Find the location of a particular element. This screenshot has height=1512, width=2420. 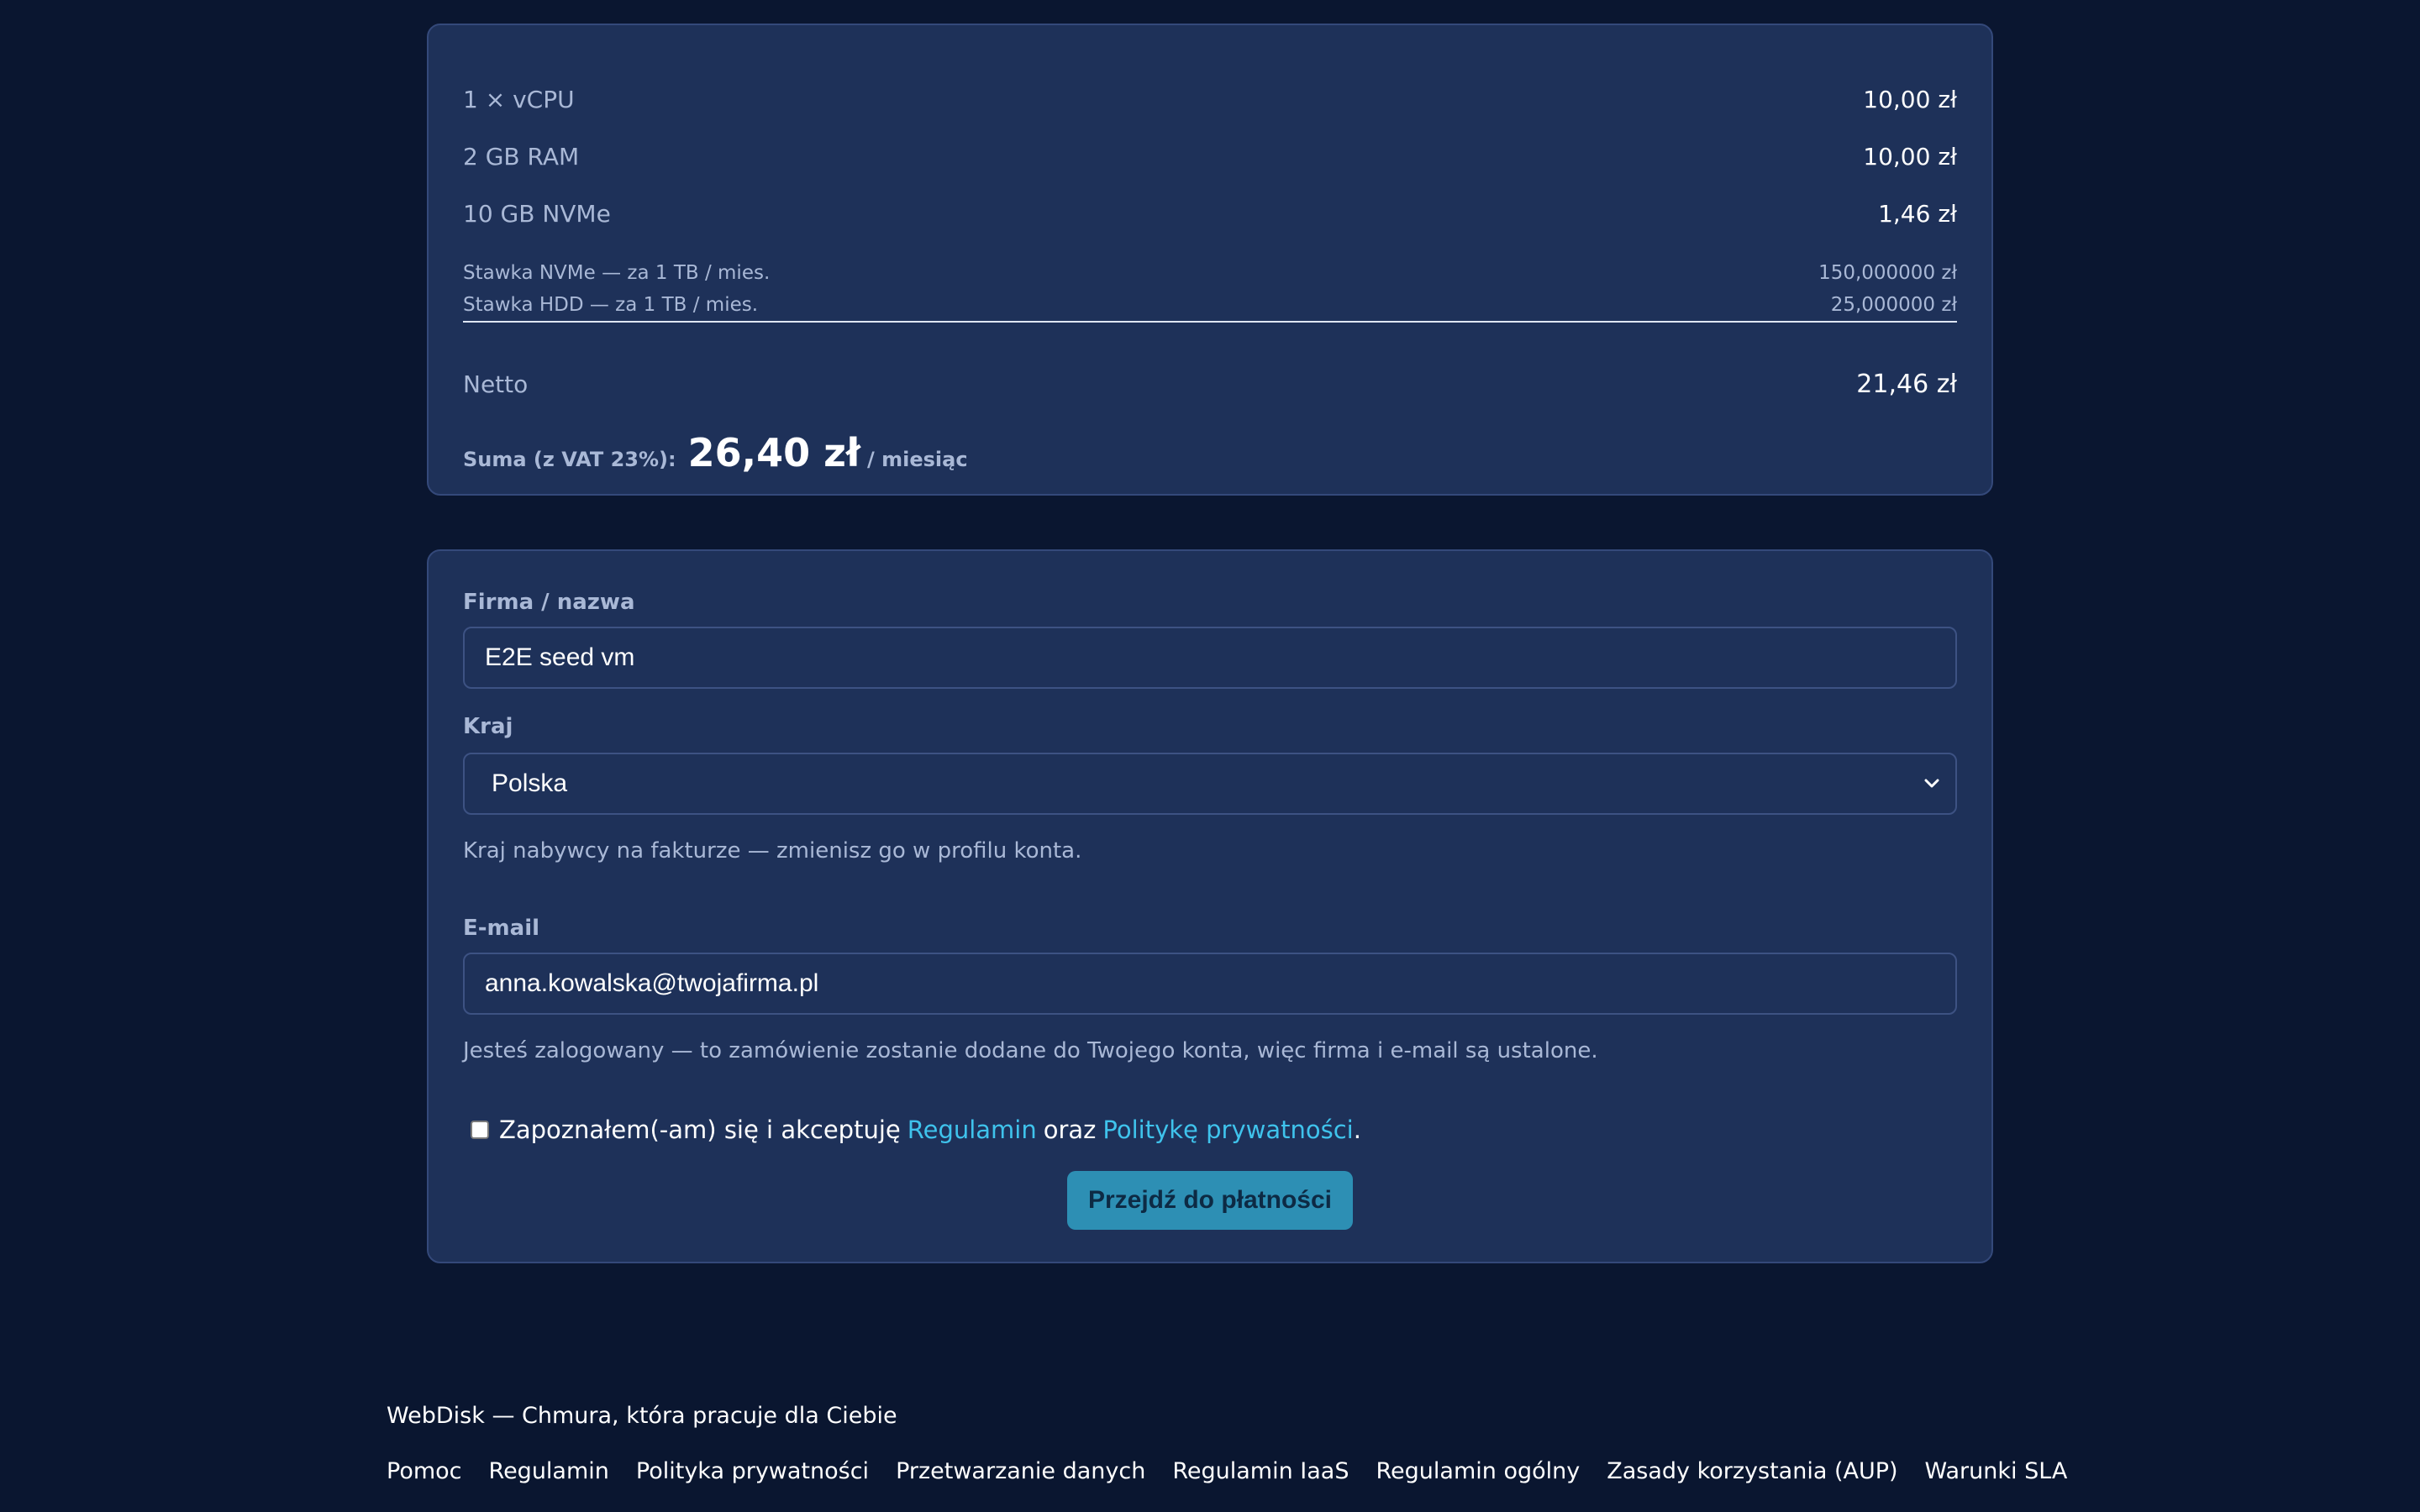

summary-divider is located at coordinates (1210, 322).